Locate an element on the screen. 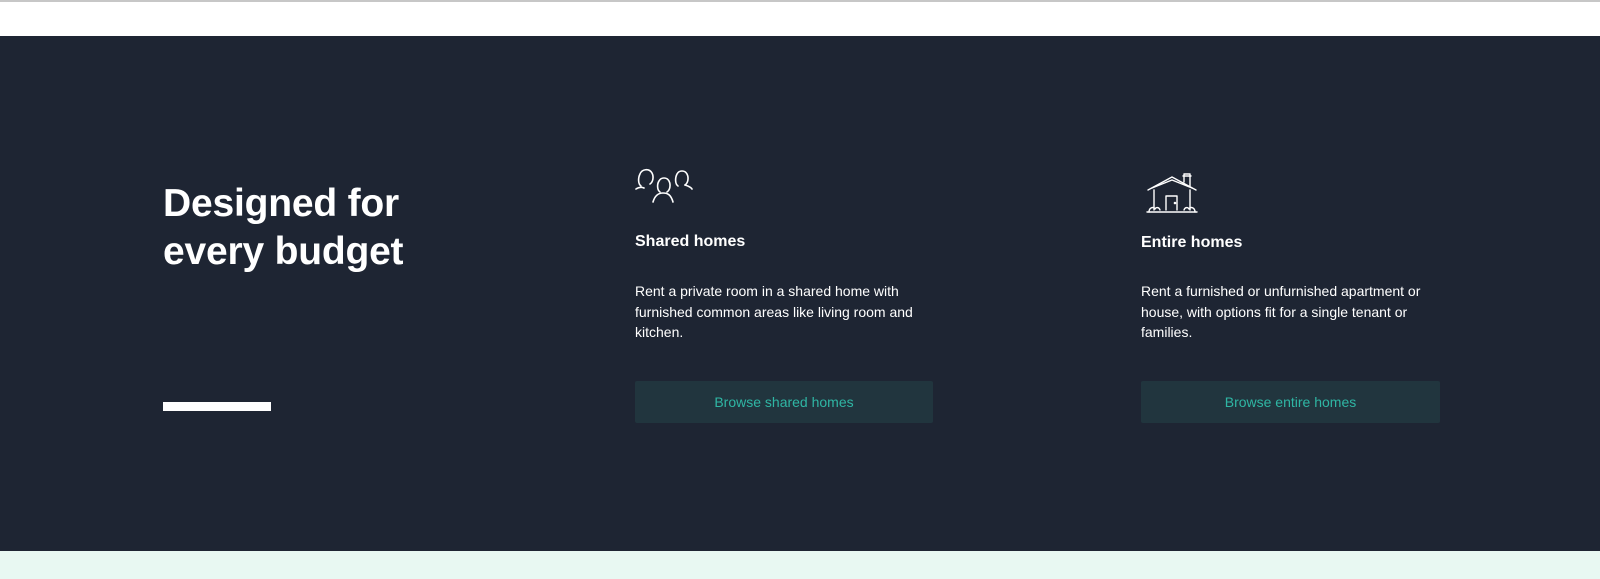 The width and height of the screenshot is (1600, 579). browse-shared-homes-button: Browse shared homes is located at coordinates (784, 402).